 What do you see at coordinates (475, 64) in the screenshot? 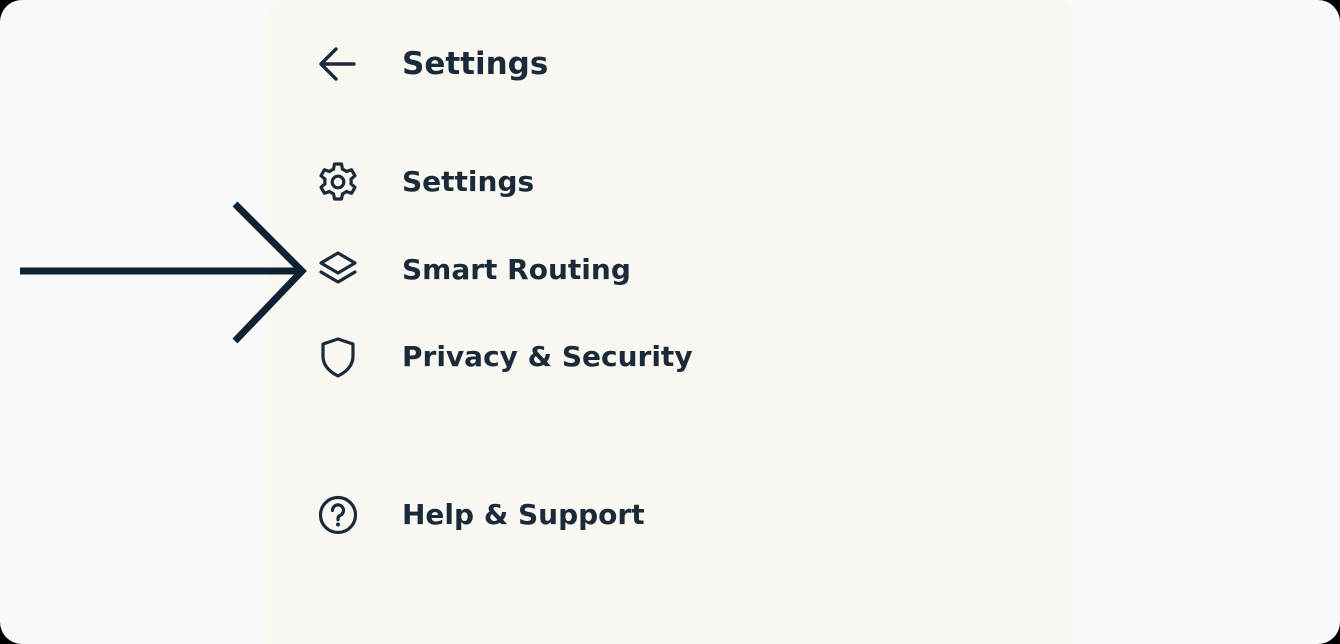
I see `page-title: Settings` at bounding box center [475, 64].